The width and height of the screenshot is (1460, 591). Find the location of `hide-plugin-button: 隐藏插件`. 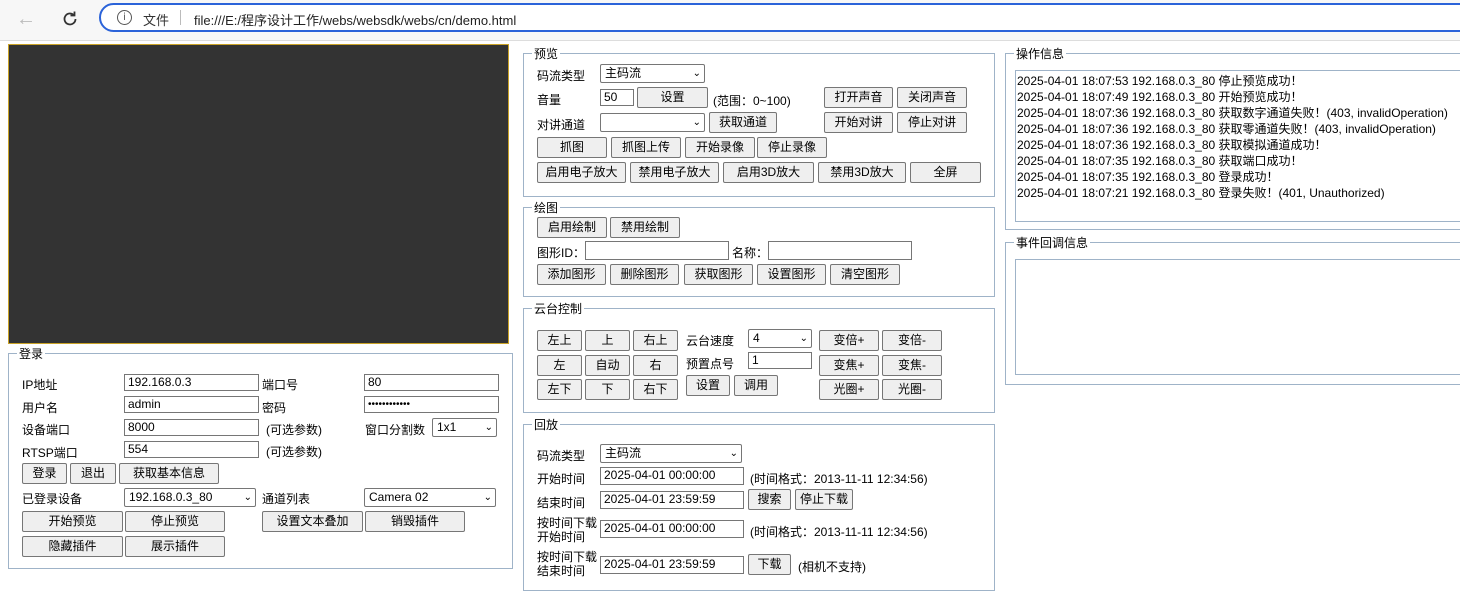

hide-plugin-button: 隐藏插件 is located at coordinates (72, 546).